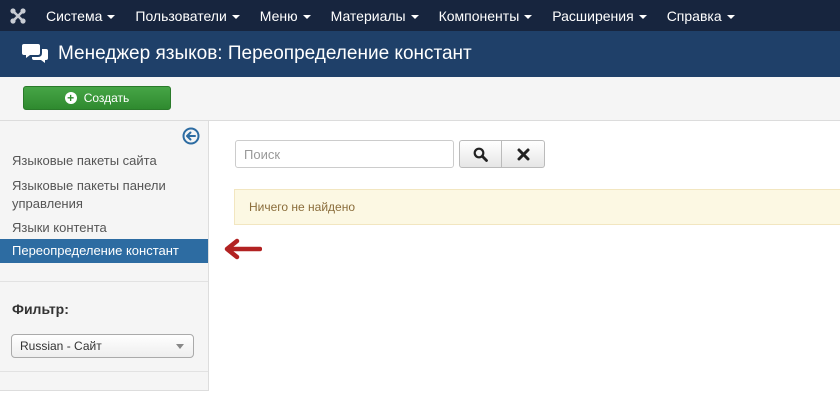  What do you see at coordinates (420, 99) in the screenshot?
I see `toolbar: + Создать` at bounding box center [420, 99].